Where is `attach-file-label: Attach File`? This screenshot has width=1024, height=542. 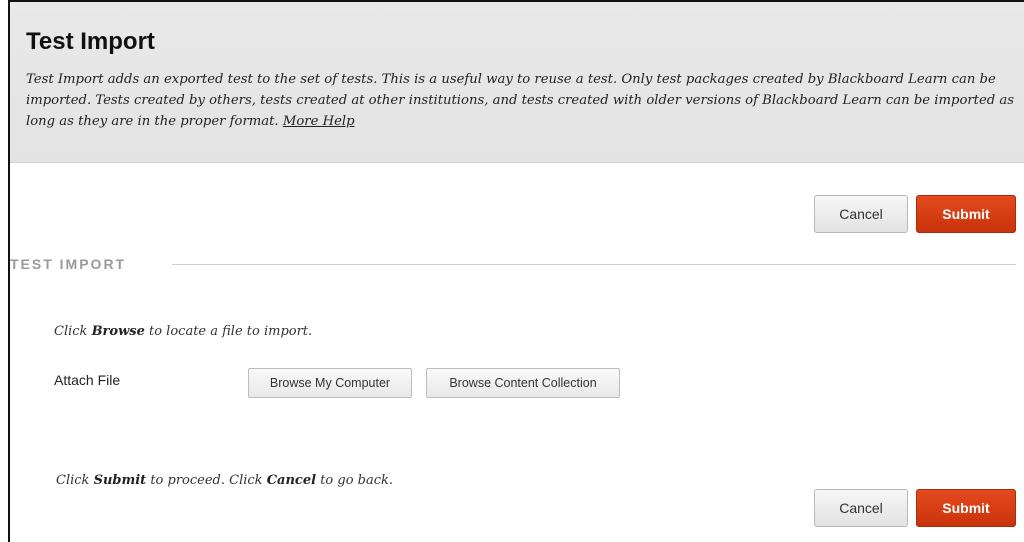
attach-file-label: Attach File is located at coordinates (87, 380).